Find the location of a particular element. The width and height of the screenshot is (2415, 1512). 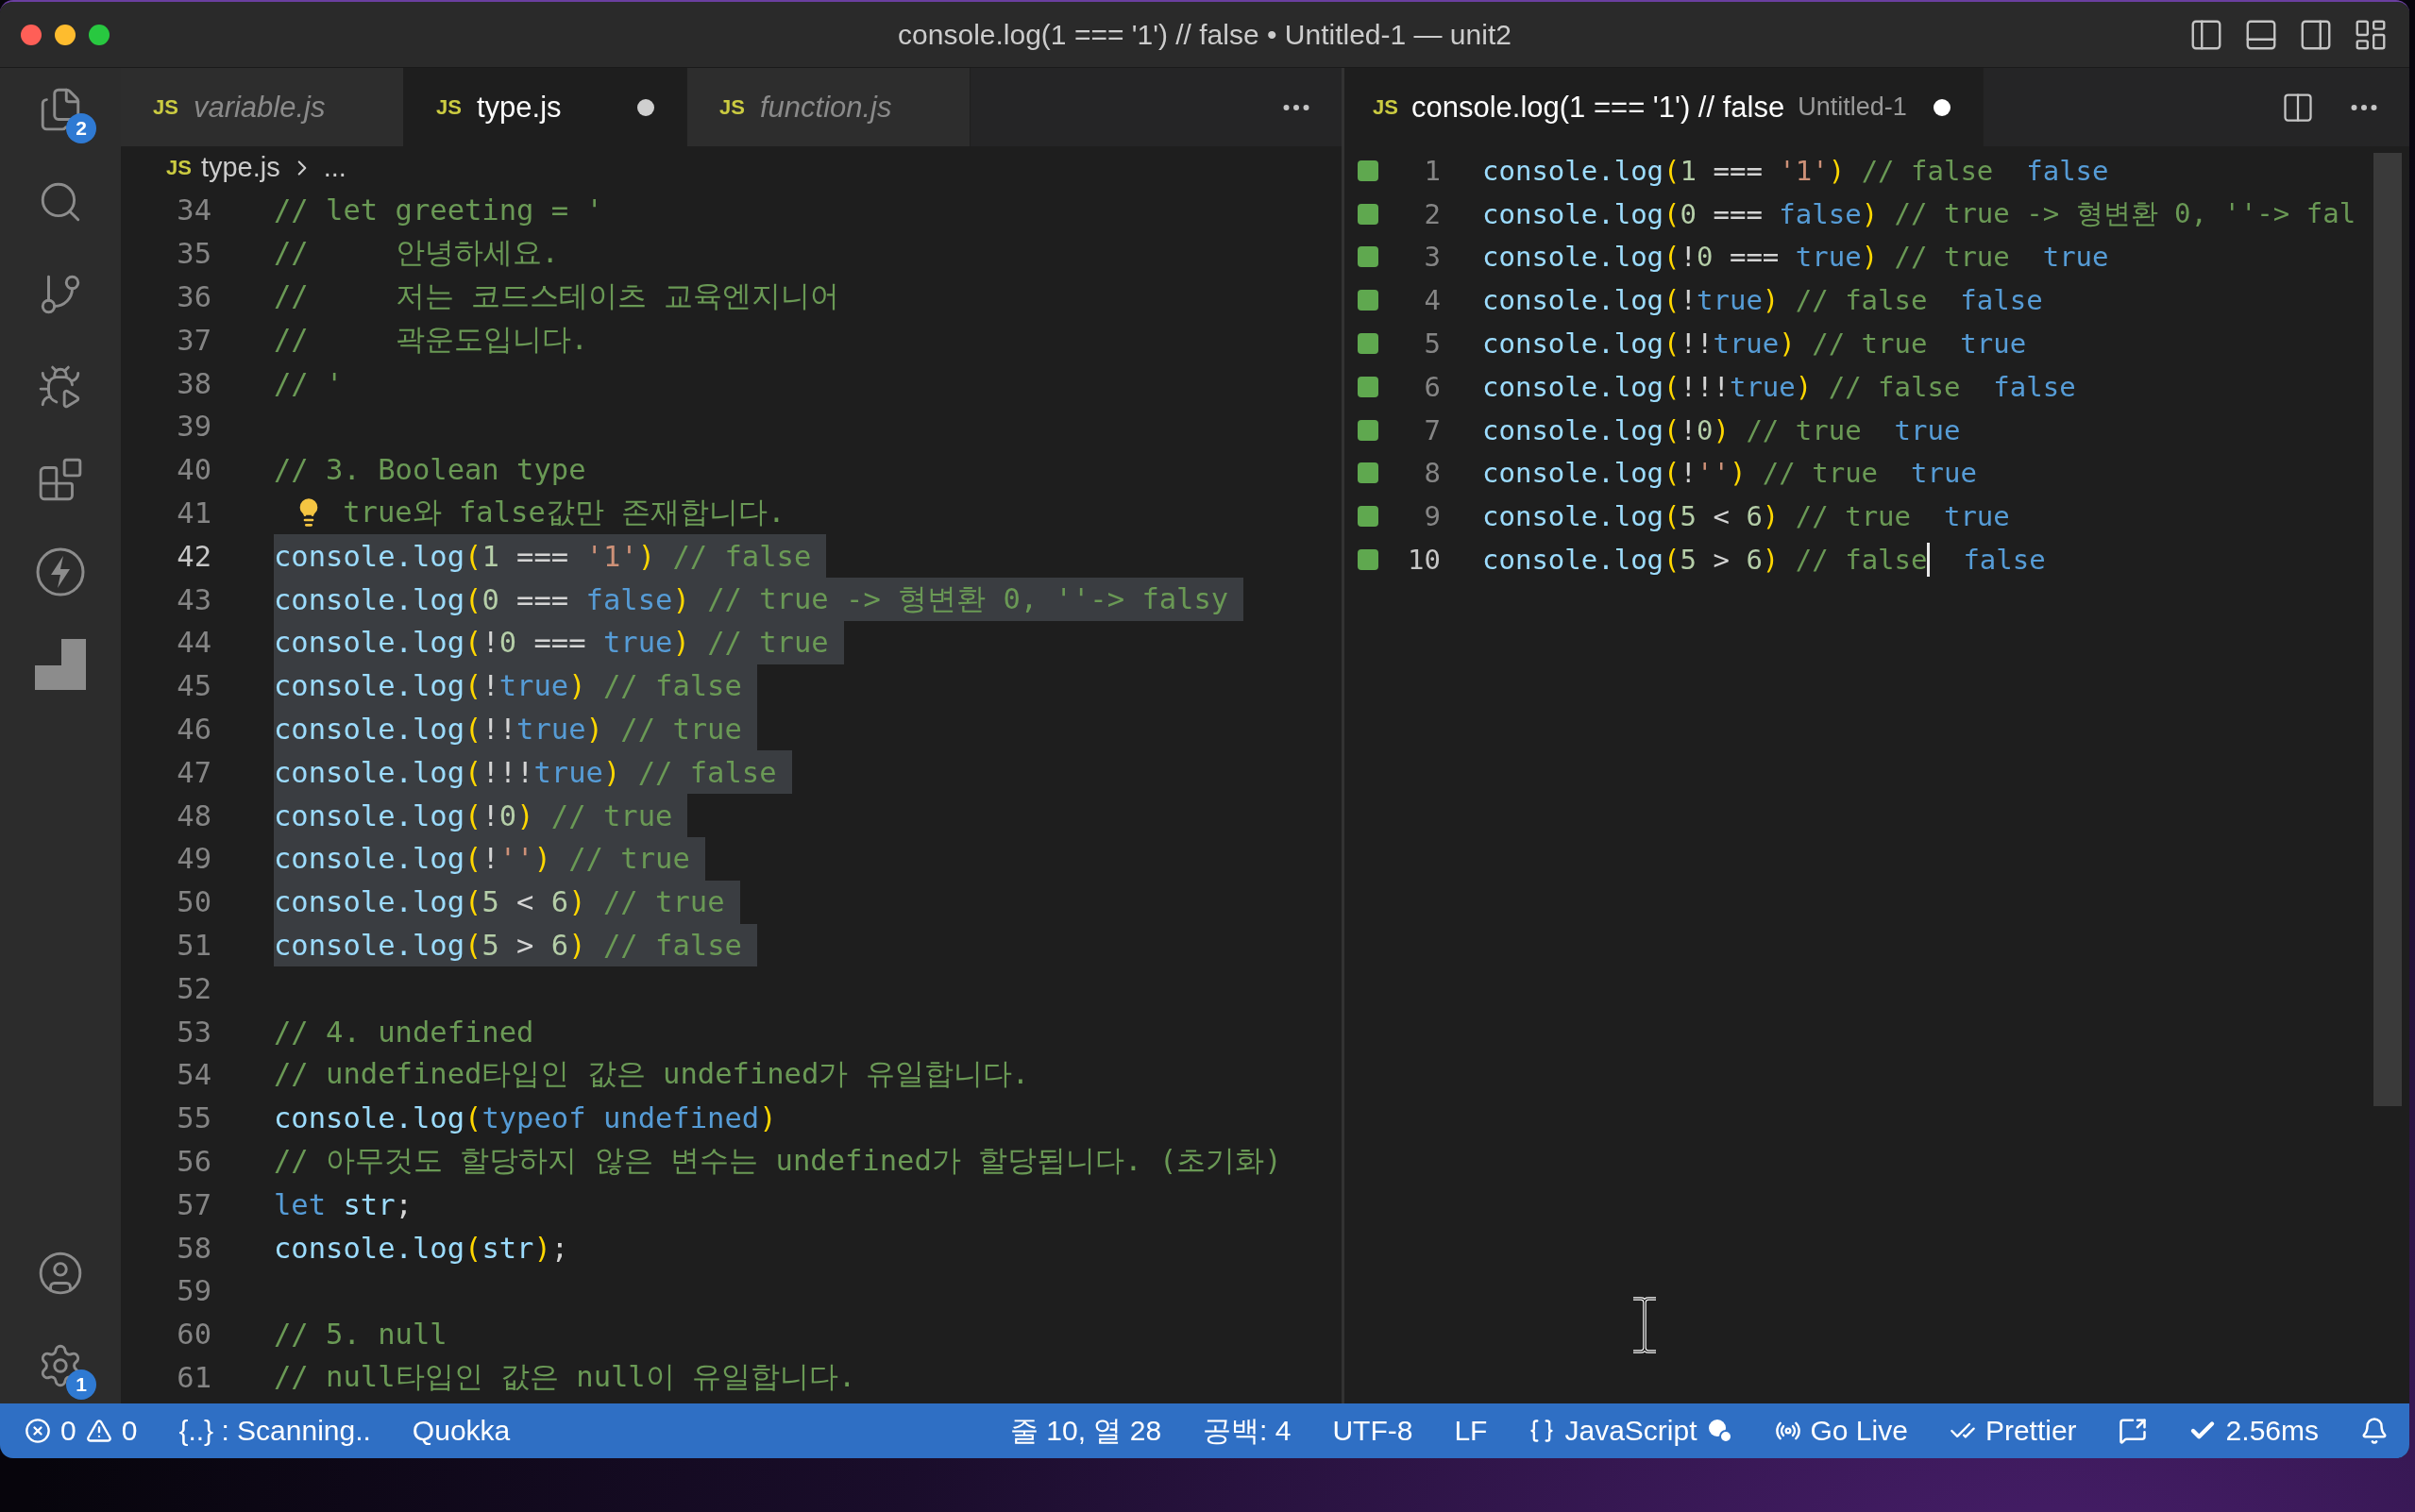

editor-tab: JS function.js is located at coordinates (829, 107).